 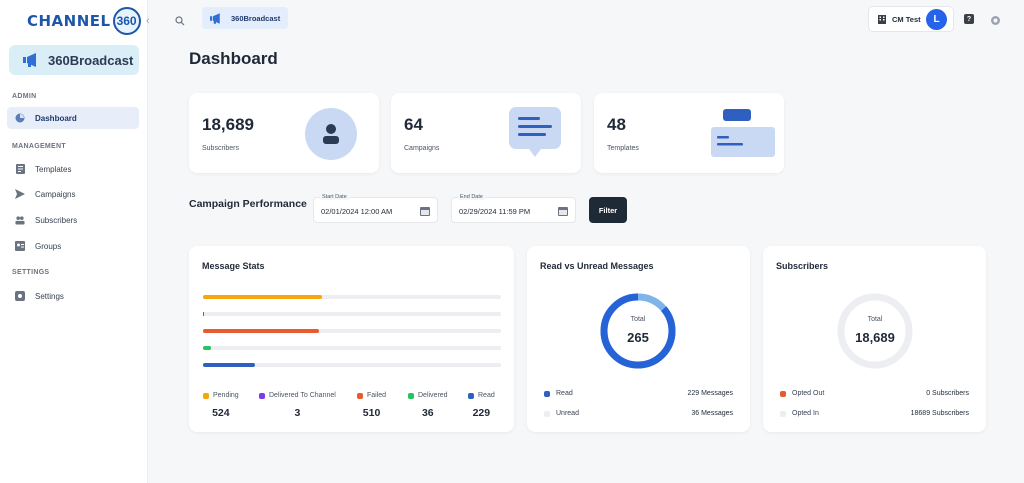 What do you see at coordinates (48, 246) in the screenshot?
I see `sidebar-item-label: Groups` at bounding box center [48, 246].